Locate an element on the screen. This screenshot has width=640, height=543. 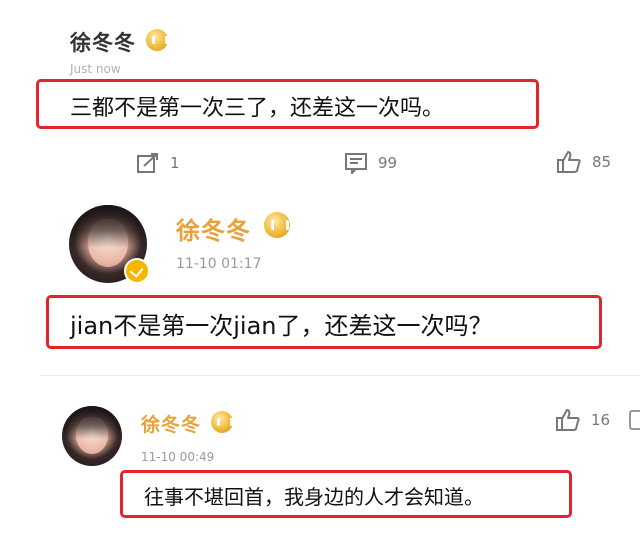
like-count: 85 is located at coordinates (602, 162).